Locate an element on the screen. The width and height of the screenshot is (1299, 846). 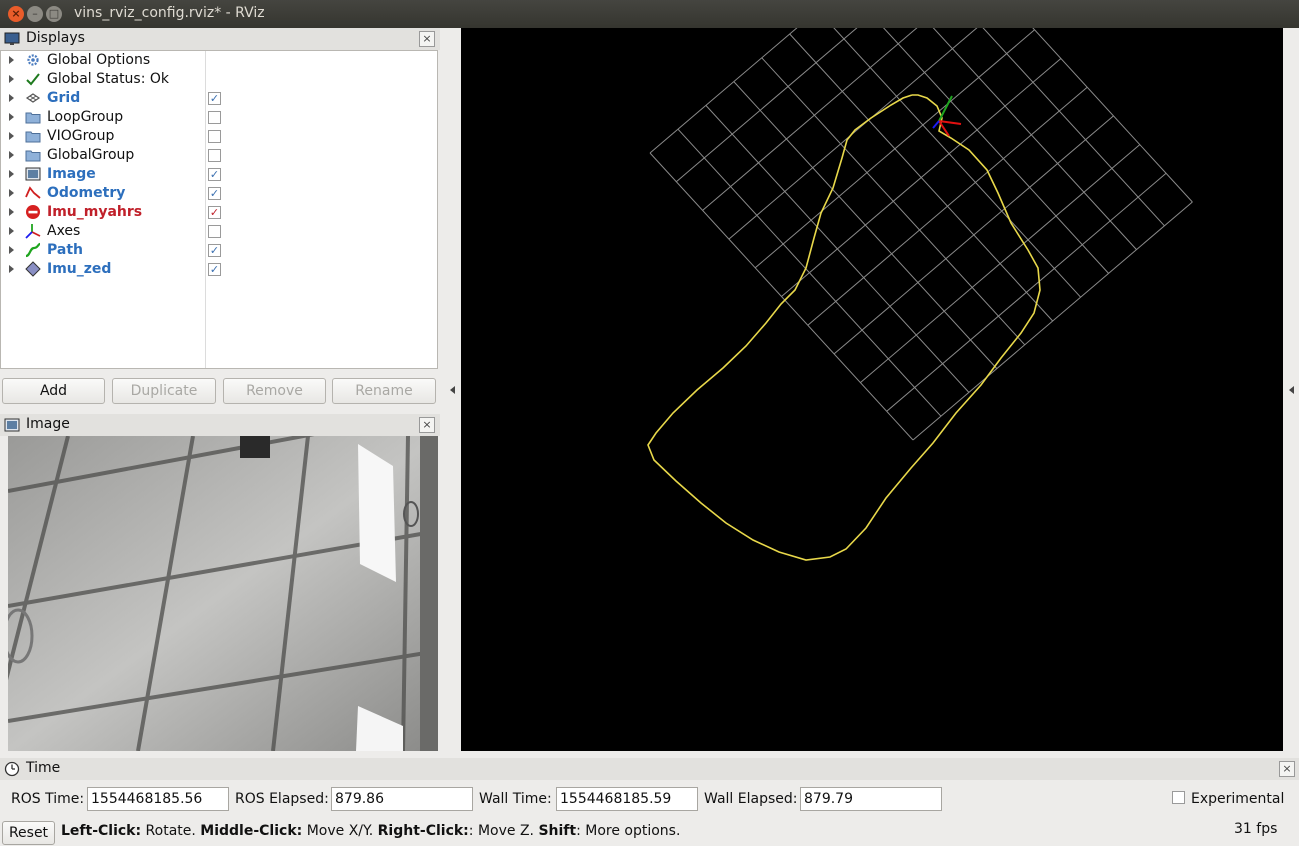
hint-right-click-key: Right-Click: is located at coordinates (423, 831).